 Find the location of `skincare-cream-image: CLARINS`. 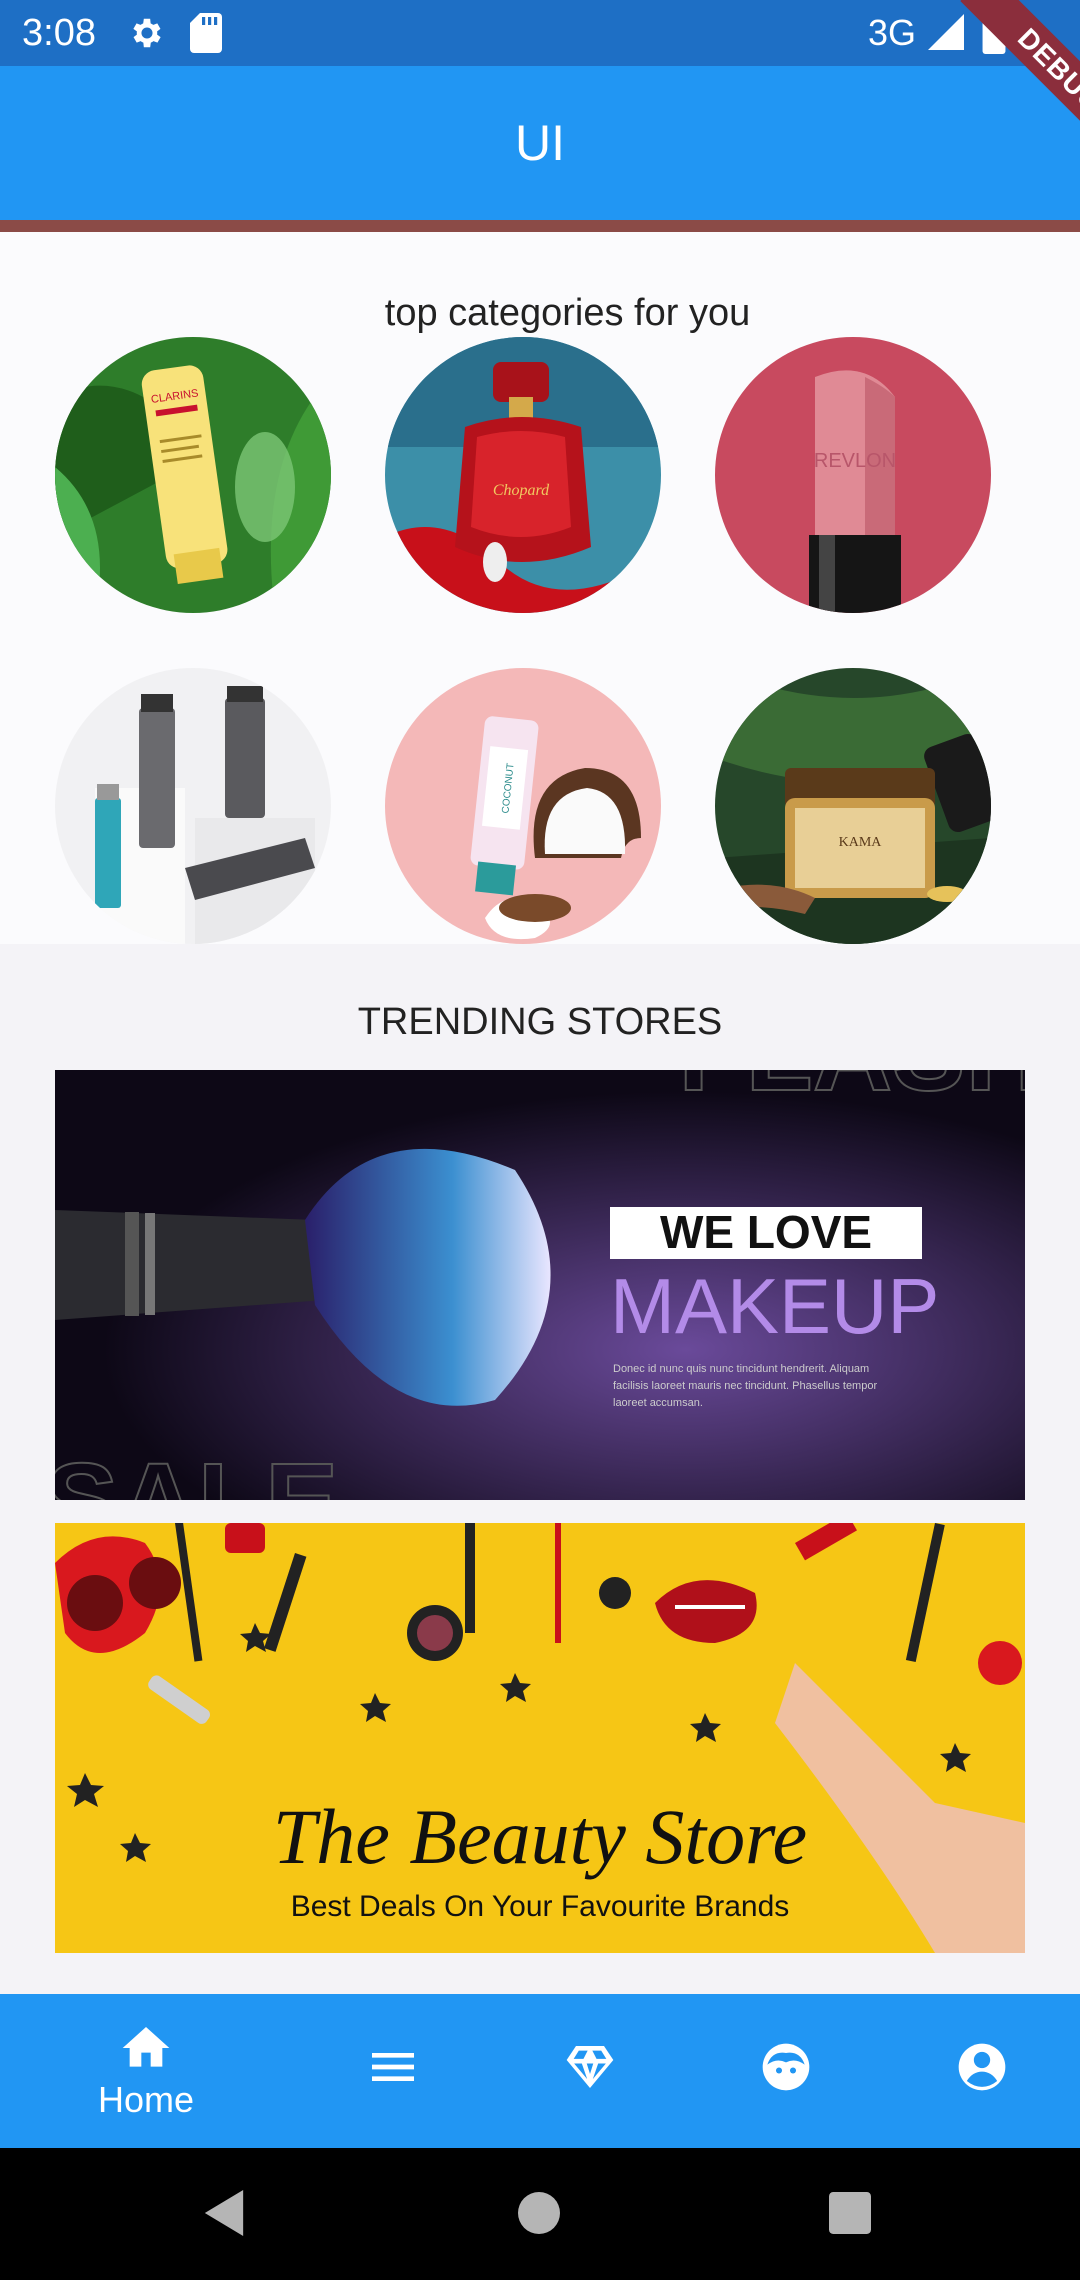

skincare-cream-image: CLARINS is located at coordinates (193, 475).